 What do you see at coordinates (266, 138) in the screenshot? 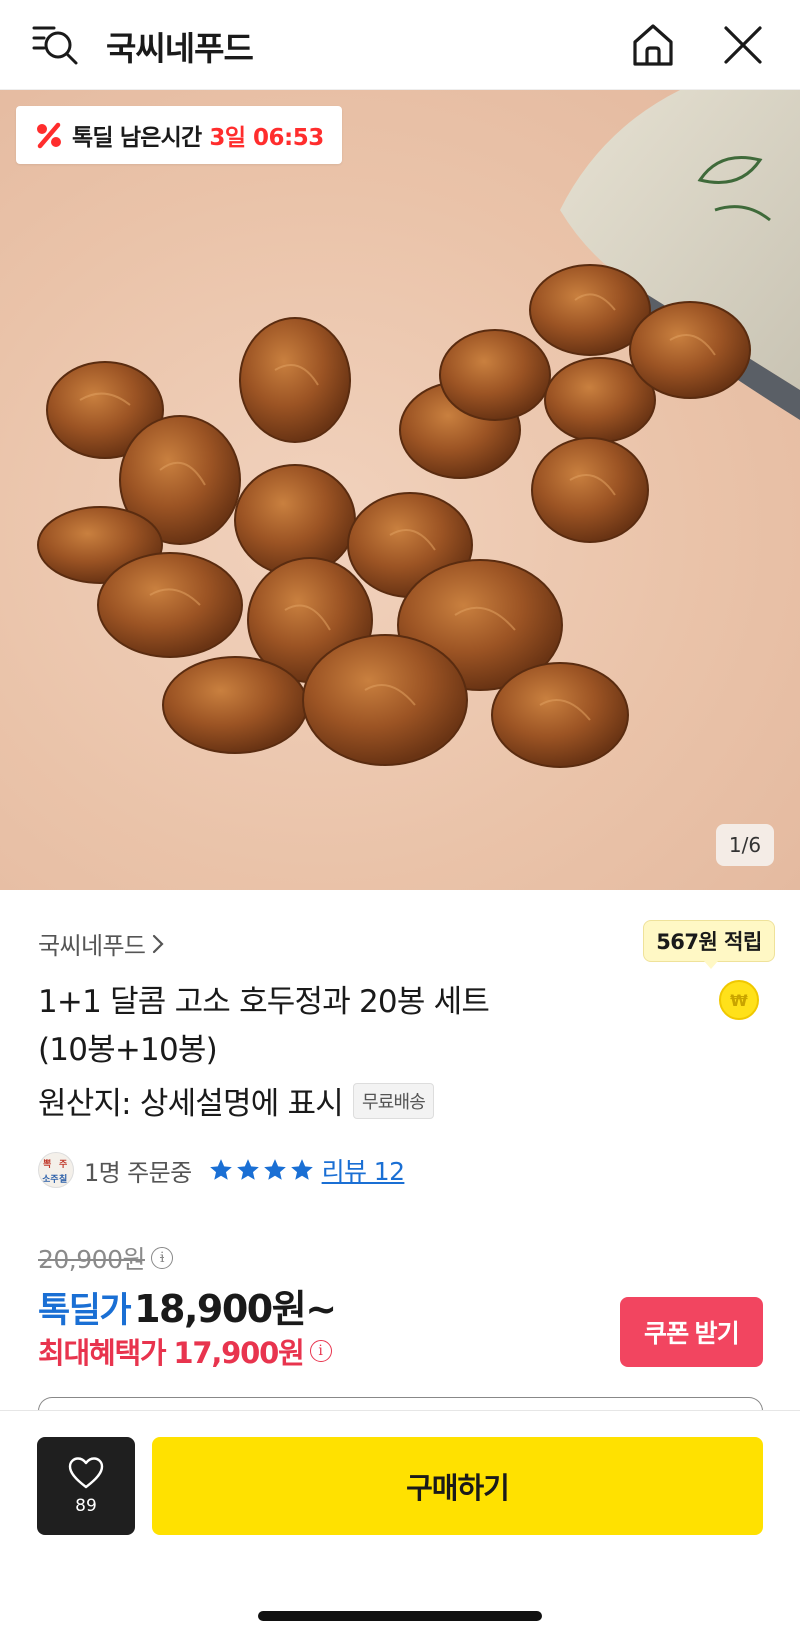
I see `timer-value: 3일 06:53` at bounding box center [266, 138].